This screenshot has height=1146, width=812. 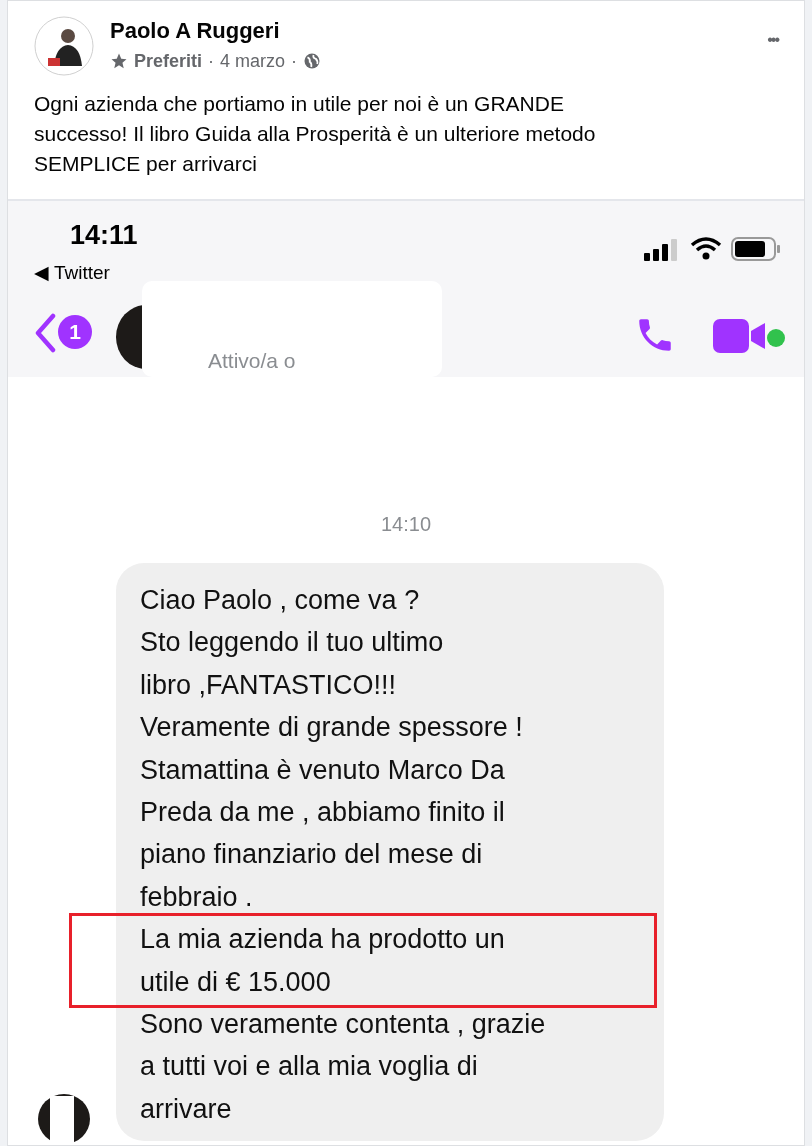 What do you see at coordinates (322, 940) in the screenshot?
I see `message-line: La mia azienda ha prodotto un` at bounding box center [322, 940].